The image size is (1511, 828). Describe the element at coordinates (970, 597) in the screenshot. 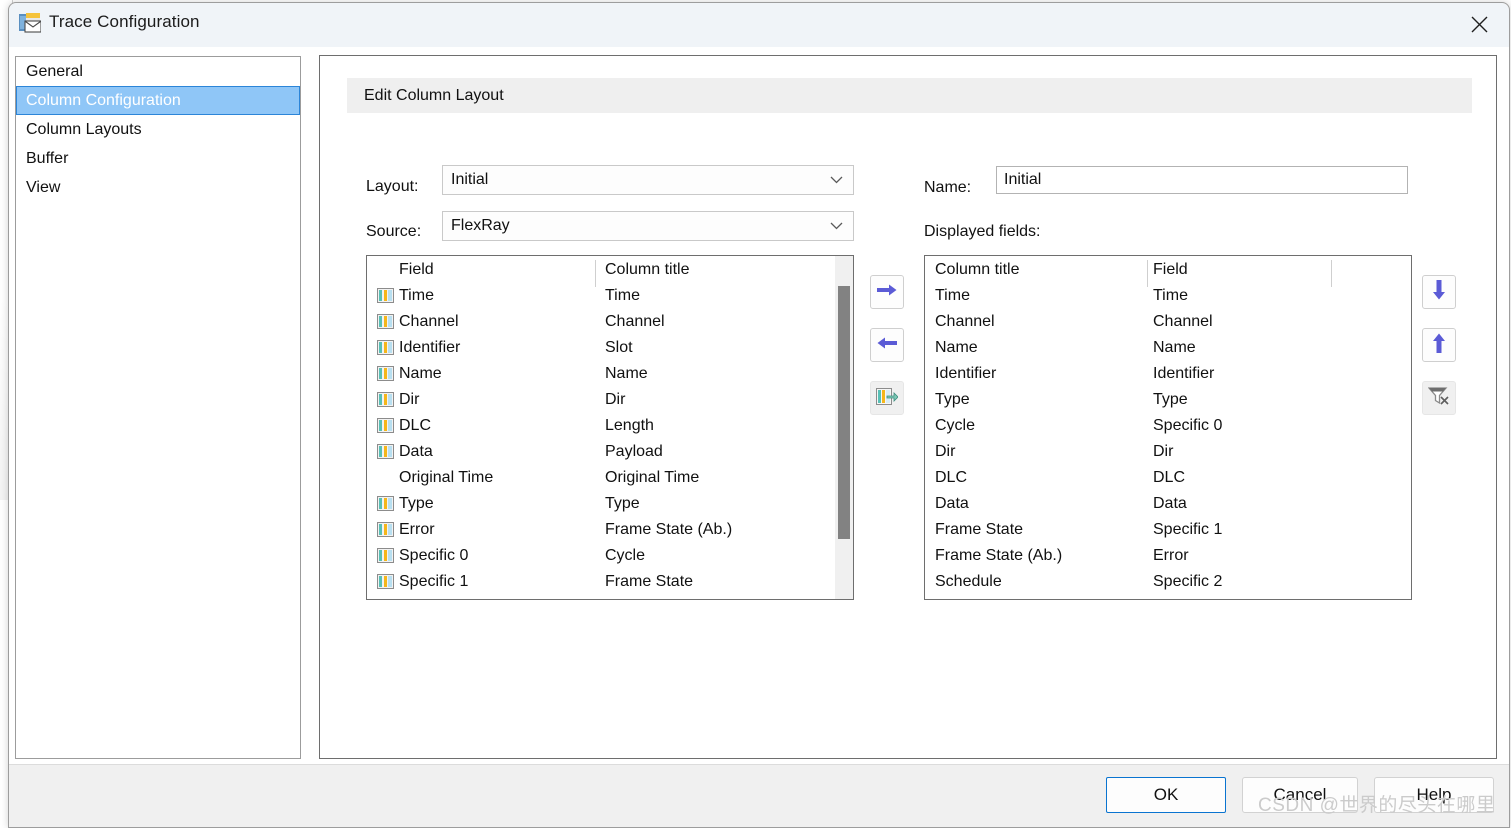

I see `displayed-item-column-title: Sync Flag` at that location.